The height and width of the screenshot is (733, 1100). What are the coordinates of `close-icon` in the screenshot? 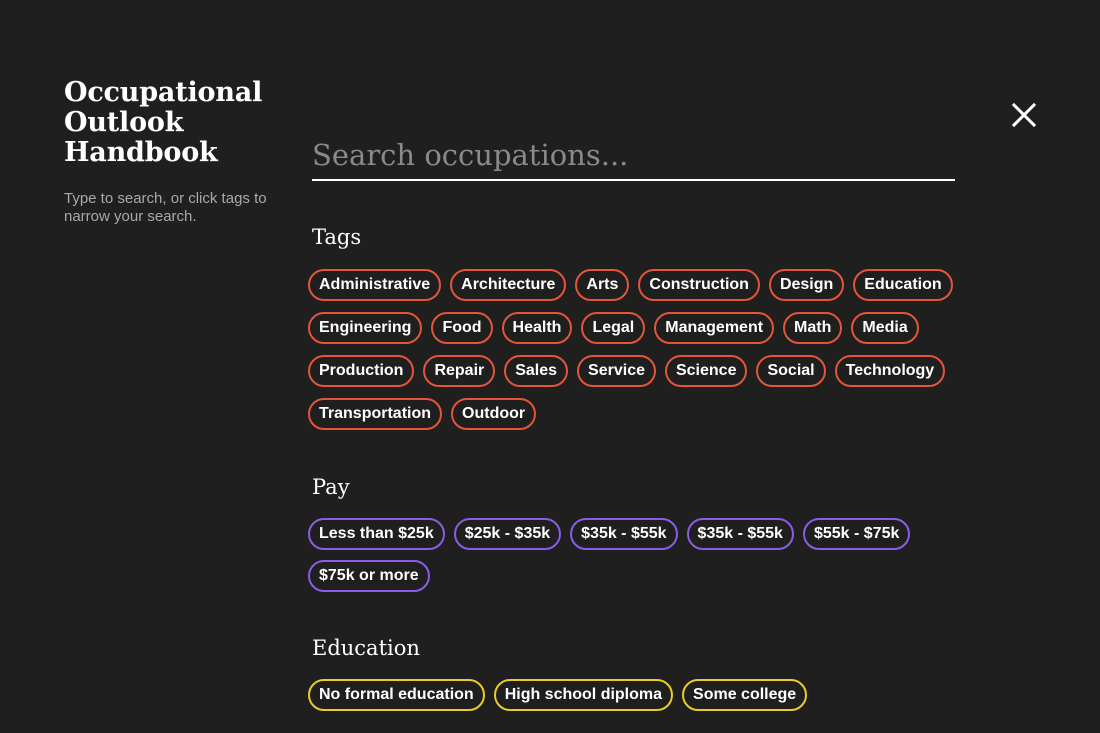 It's located at (1024, 115).